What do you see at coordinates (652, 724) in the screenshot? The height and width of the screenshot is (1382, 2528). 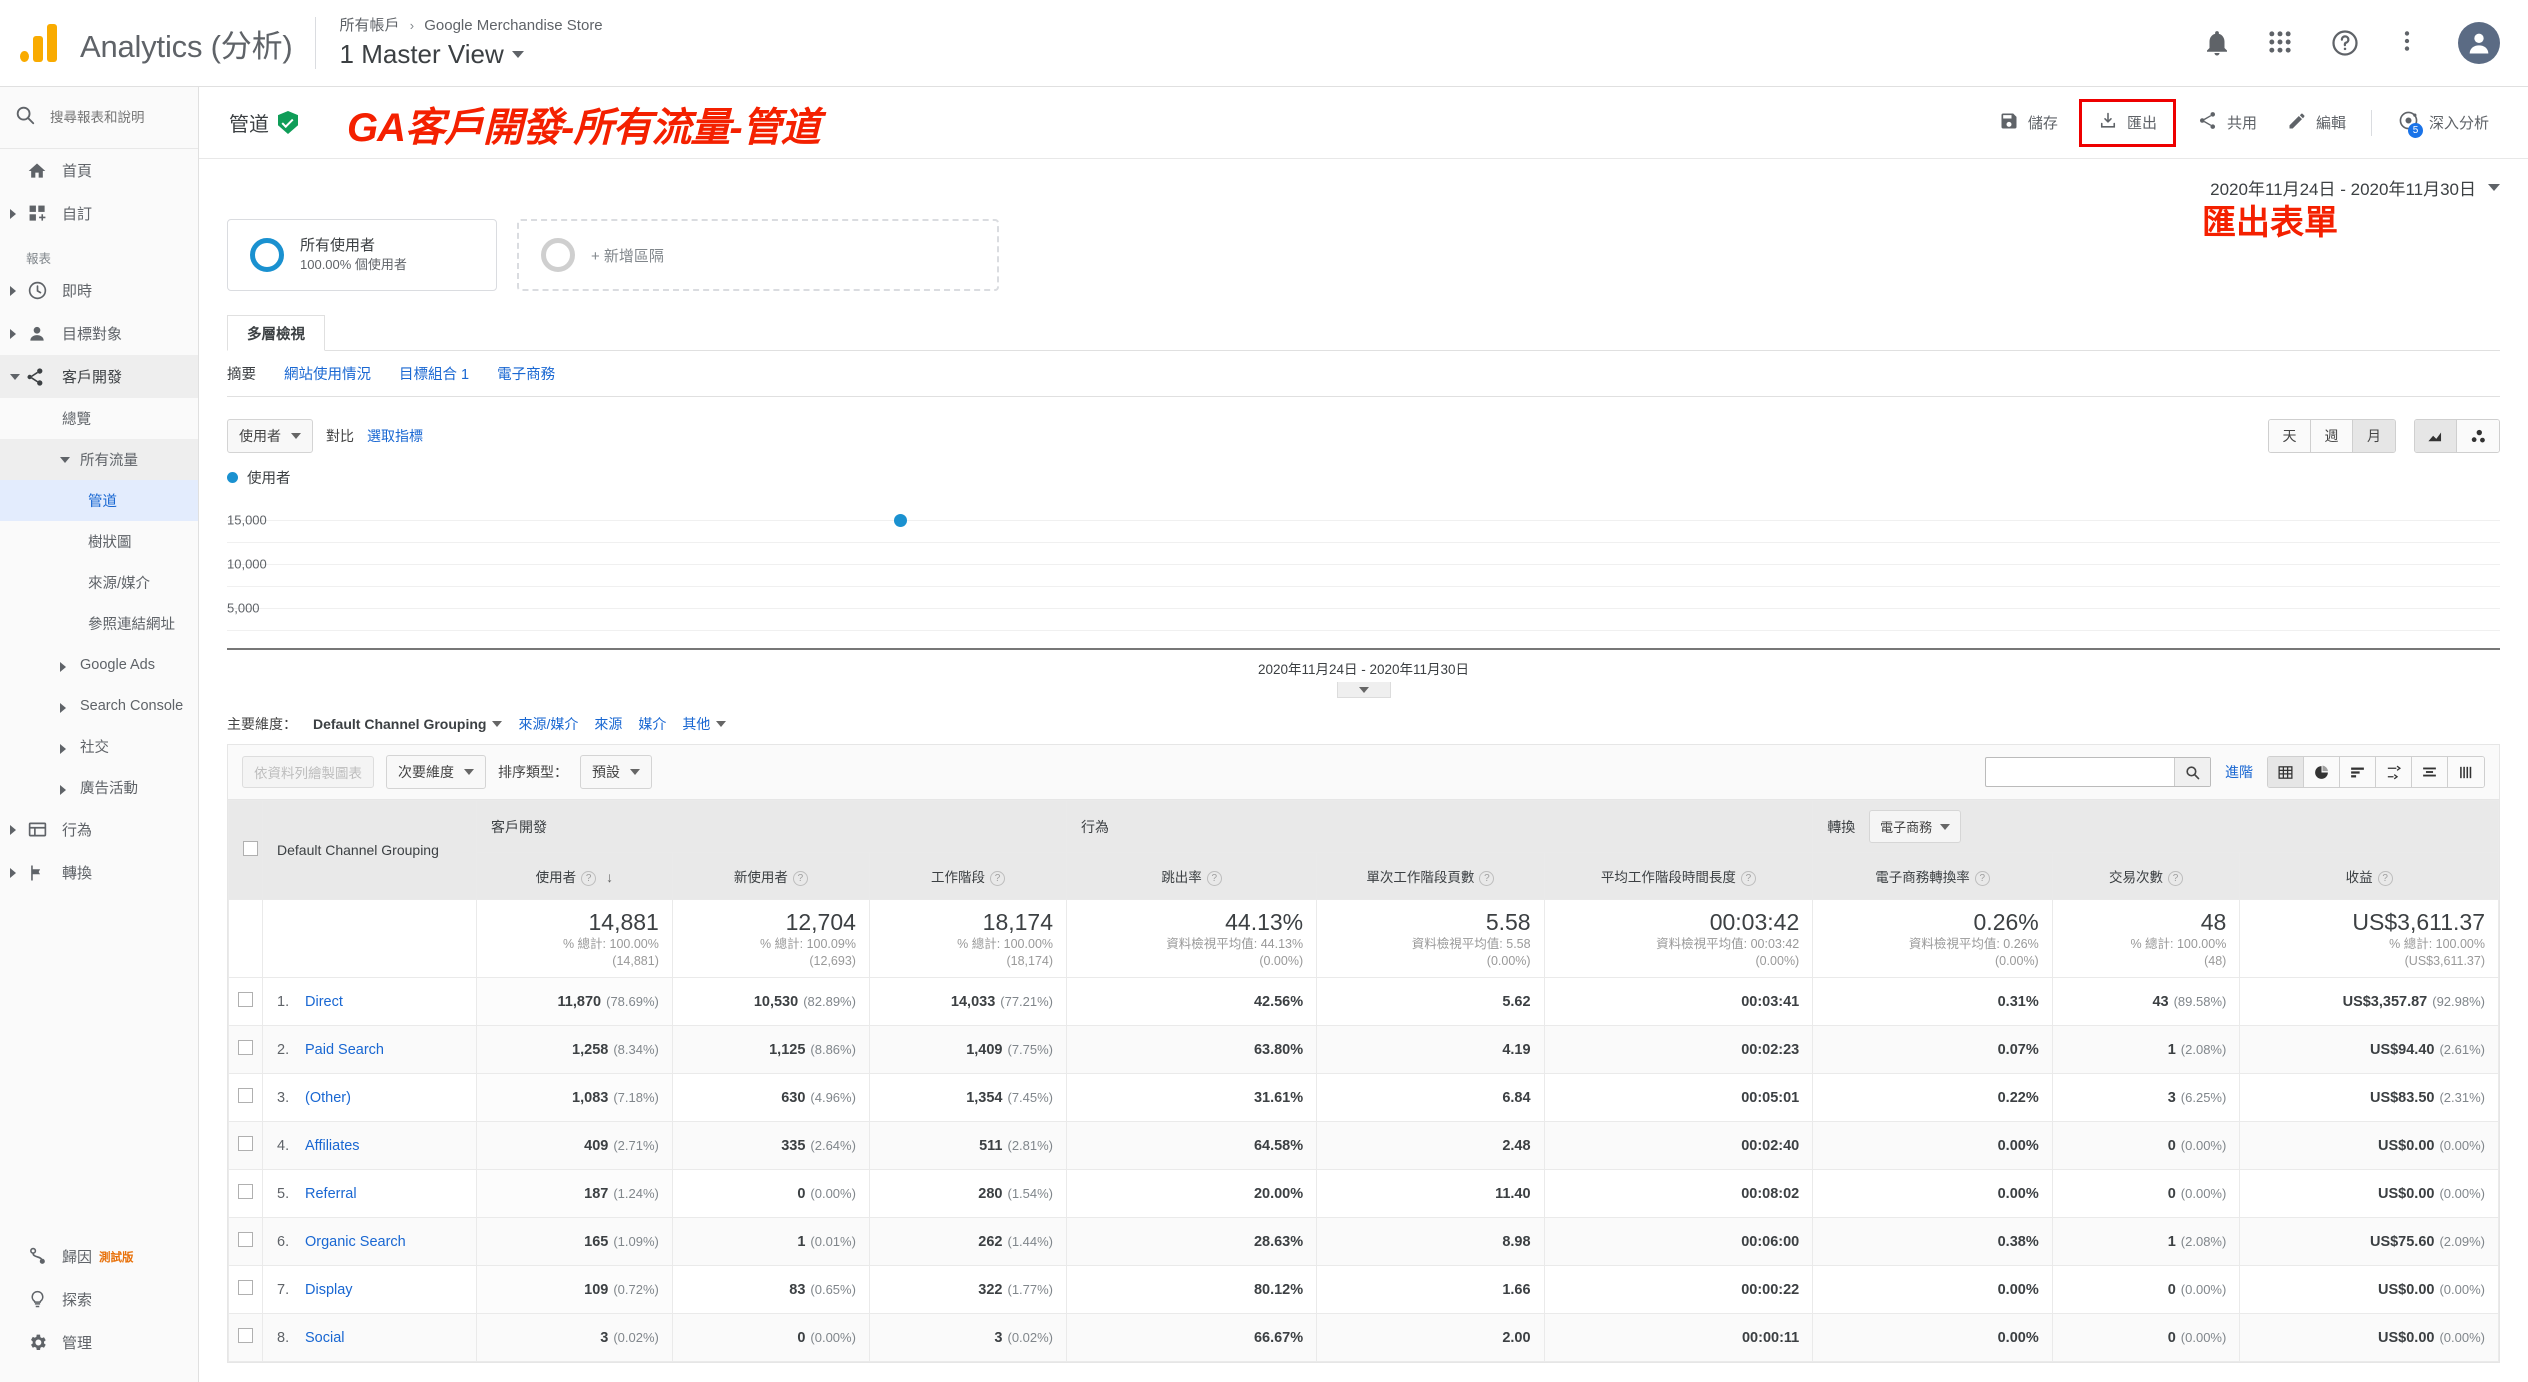 I see `dimension-medium: 媒介` at bounding box center [652, 724].